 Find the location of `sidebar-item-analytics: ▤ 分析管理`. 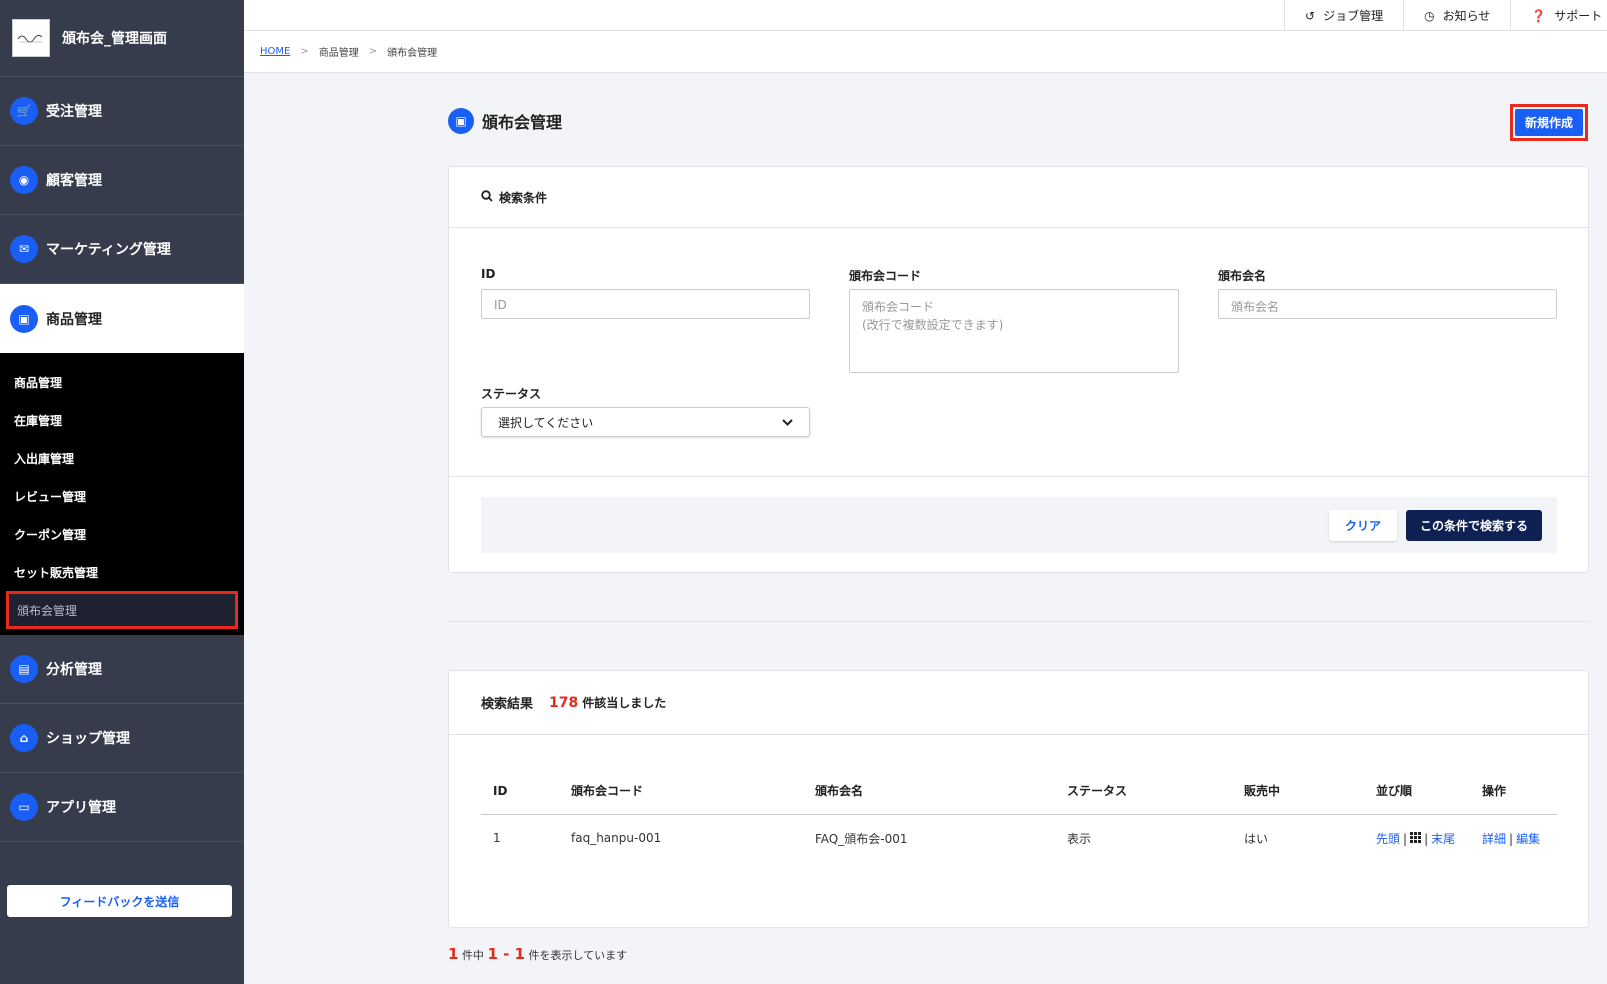

sidebar-item-analytics: ▤ 分析管理 is located at coordinates (122, 669).